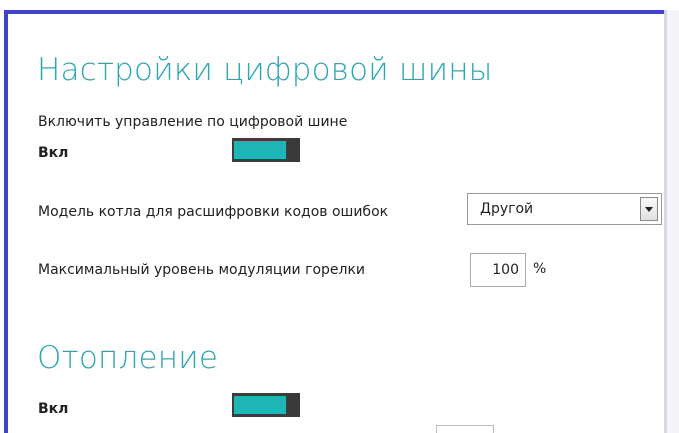 The width and height of the screenshot is (679, 433). I want to click on max-modulation-unit: %, so click(540, 269).